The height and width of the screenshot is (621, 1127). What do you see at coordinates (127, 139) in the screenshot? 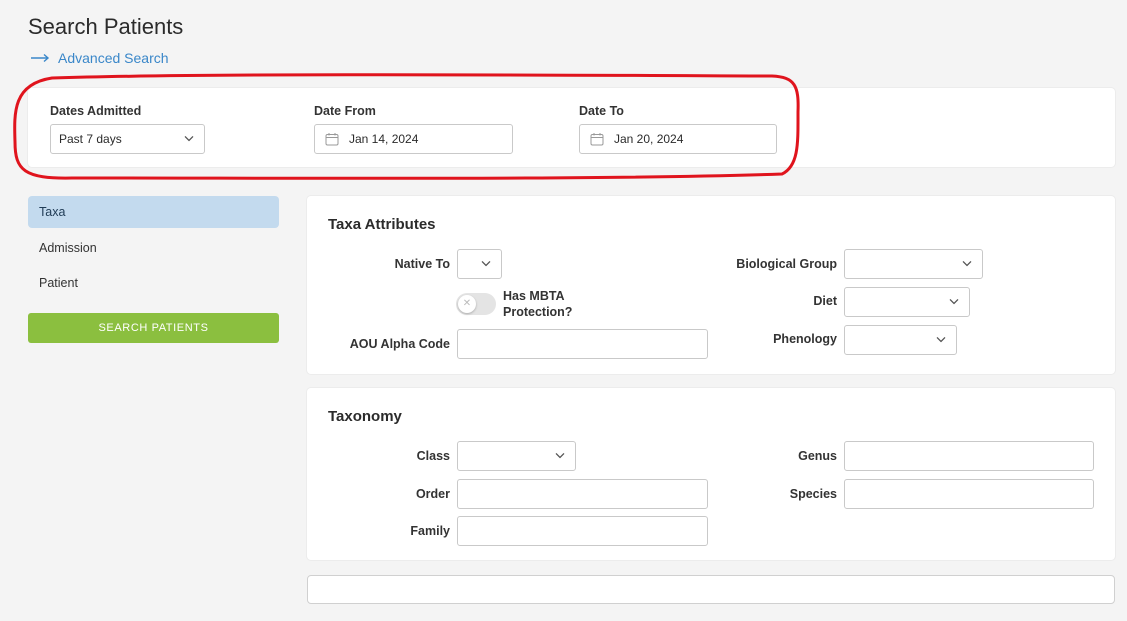
I see `dates-admitted-select: Past 7 days` at bounding box center [127, 139].